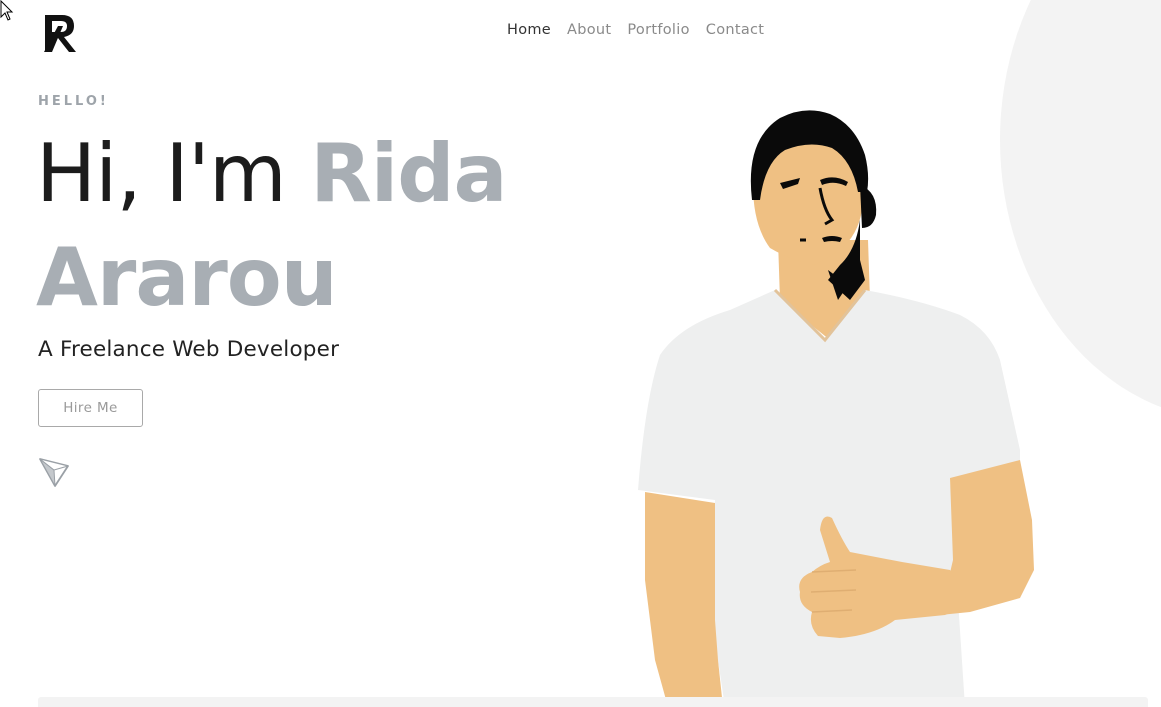 The height and width of the screenshot is (707, 1161). Describe the element at coordinates (735, 30) in the screenshot. I see `nav-contact: Contact` at that location.